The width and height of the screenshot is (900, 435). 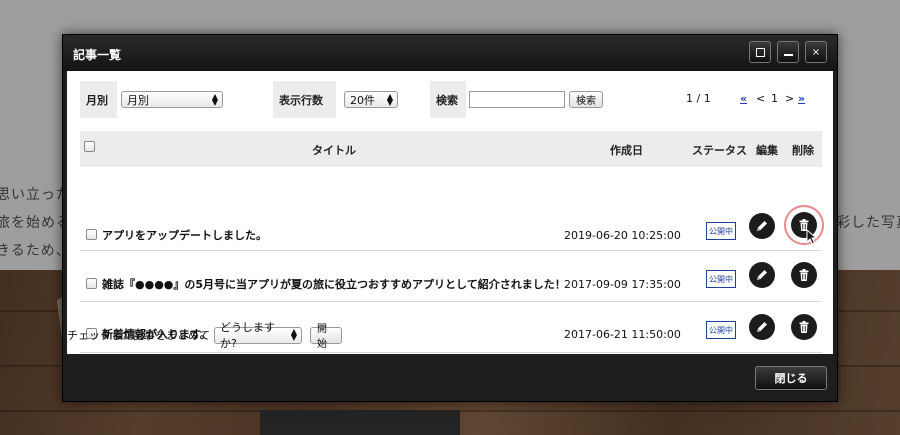 I want to click on row-created-date: 2019-06-20 10:25:00, so click(x=622, y=235).